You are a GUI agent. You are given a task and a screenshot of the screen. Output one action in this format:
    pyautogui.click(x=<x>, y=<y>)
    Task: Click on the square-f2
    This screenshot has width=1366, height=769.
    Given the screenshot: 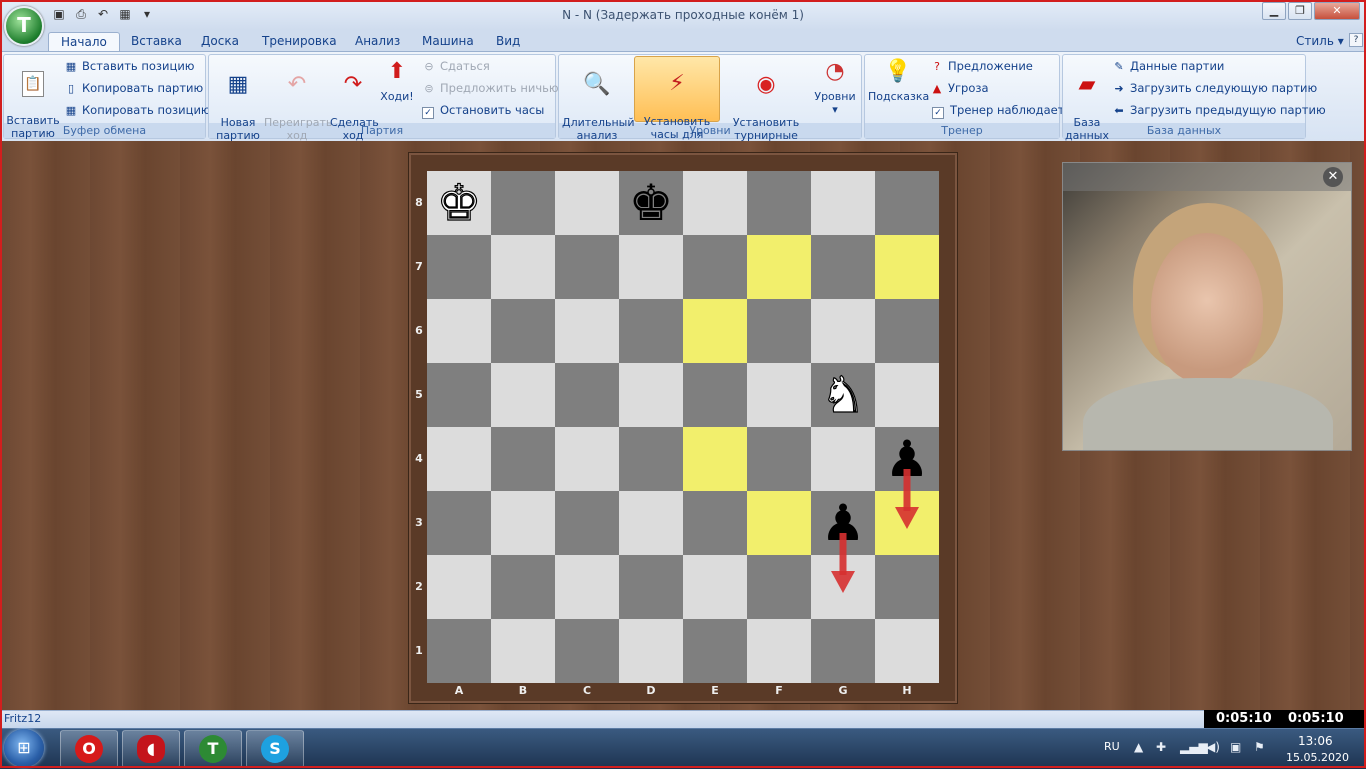 What is the action you would take?
    pyautogui.click(x=779, y=587)
    